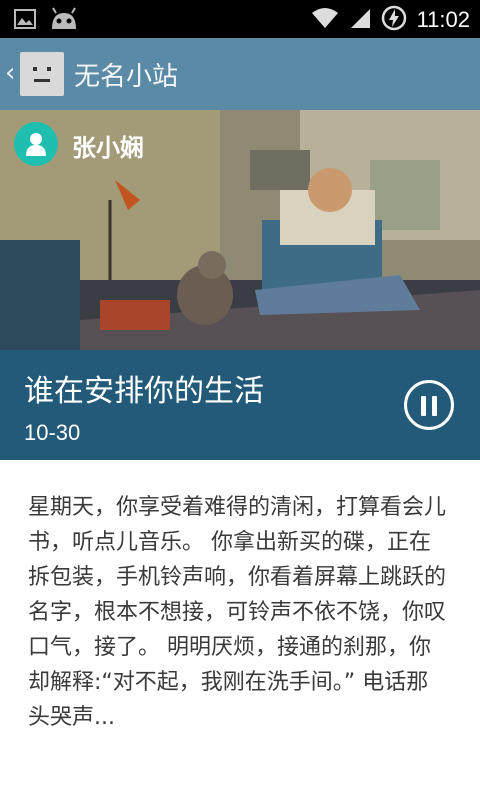 This screenshot has height=800, width=480. I want to click on author-name: 张小娴, so click(108, 145).